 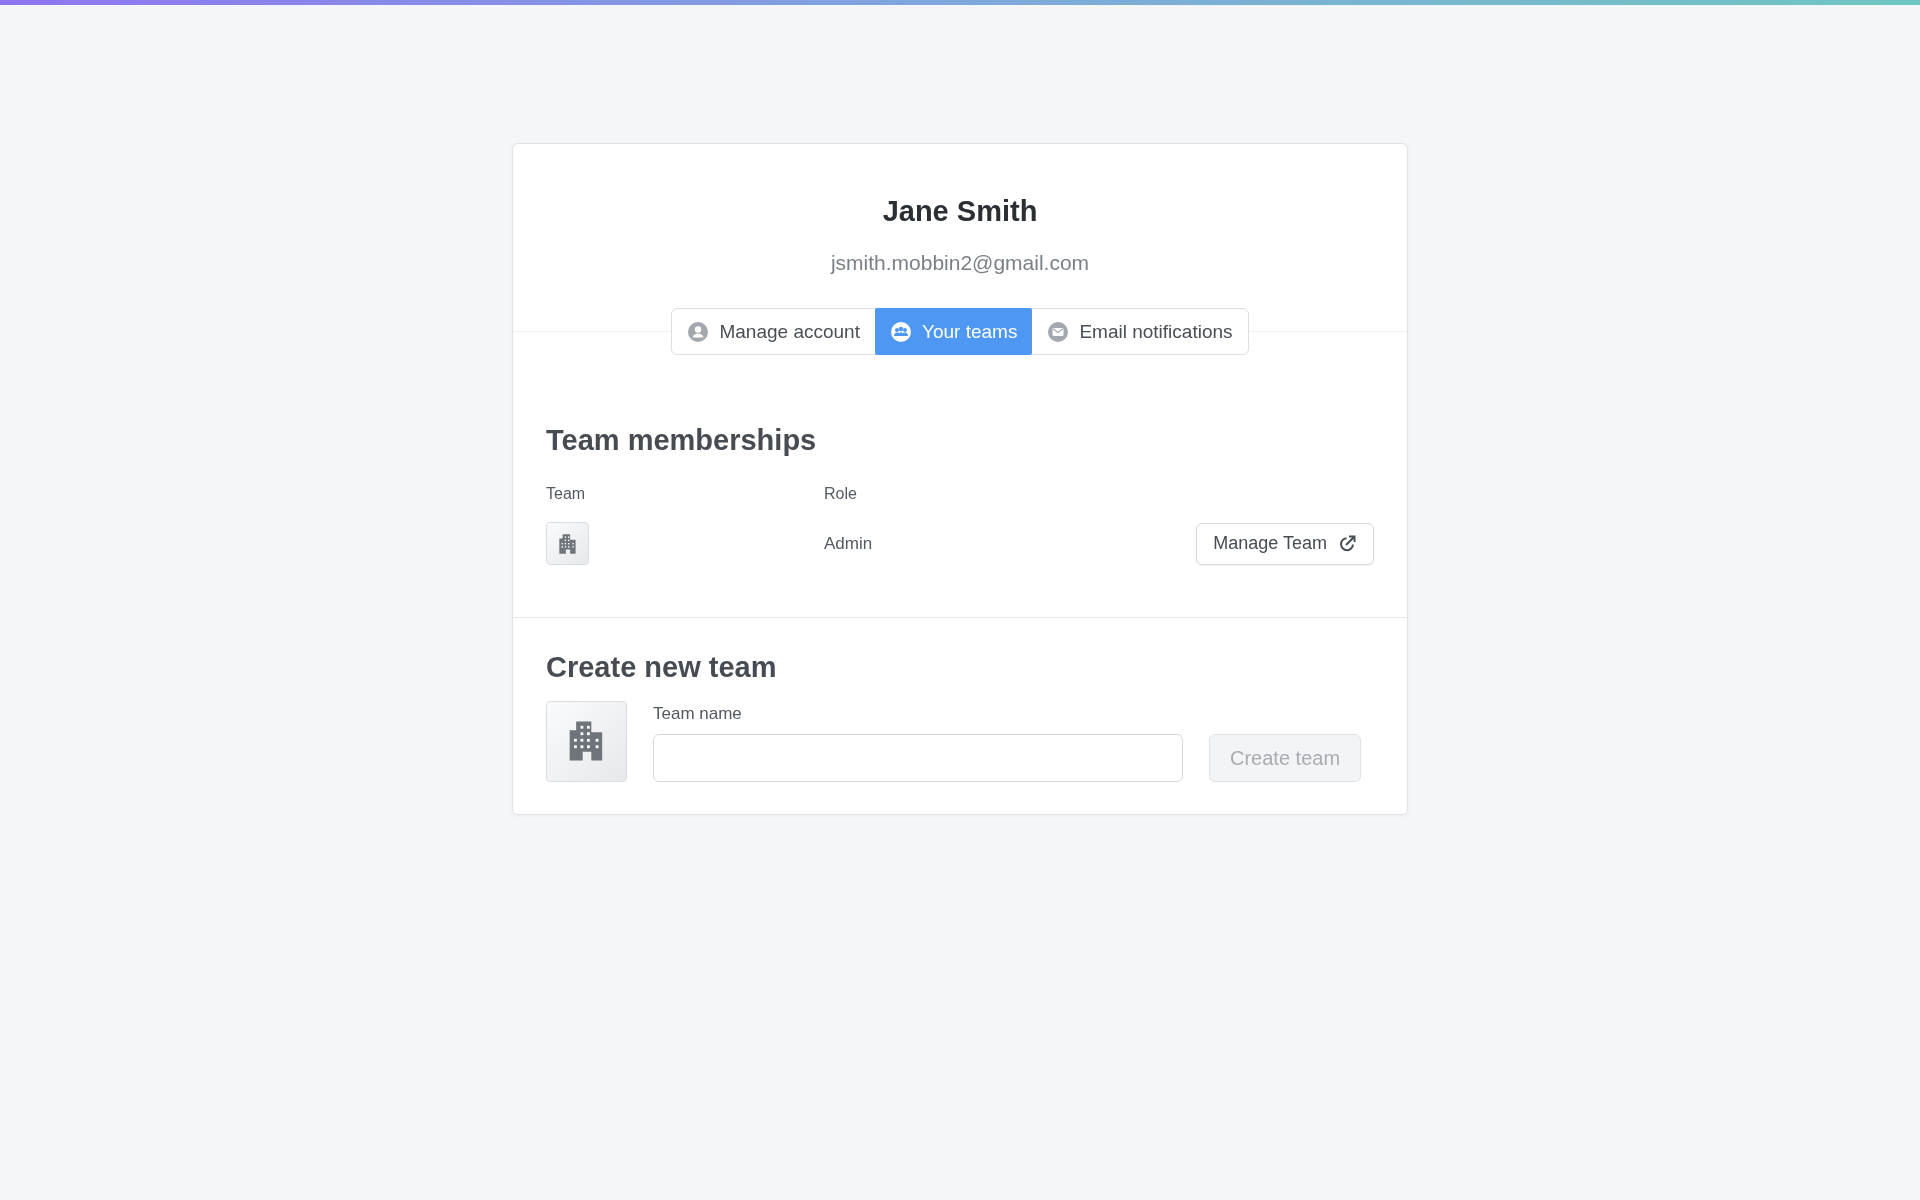 What do you see at coordinates (1285, 543) in the screenshot?
I see `manage-team-button: Manage Team` at bounding box center [1285, 543].